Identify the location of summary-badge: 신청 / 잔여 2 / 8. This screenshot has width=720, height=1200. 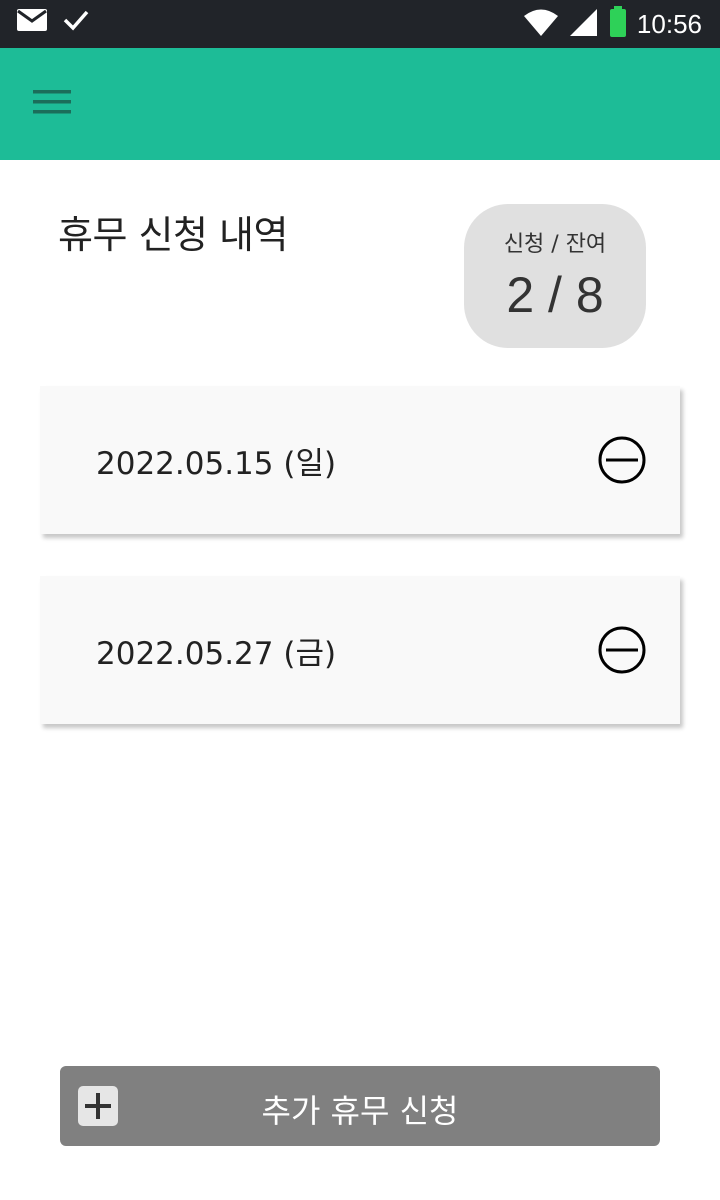
(555, 276).